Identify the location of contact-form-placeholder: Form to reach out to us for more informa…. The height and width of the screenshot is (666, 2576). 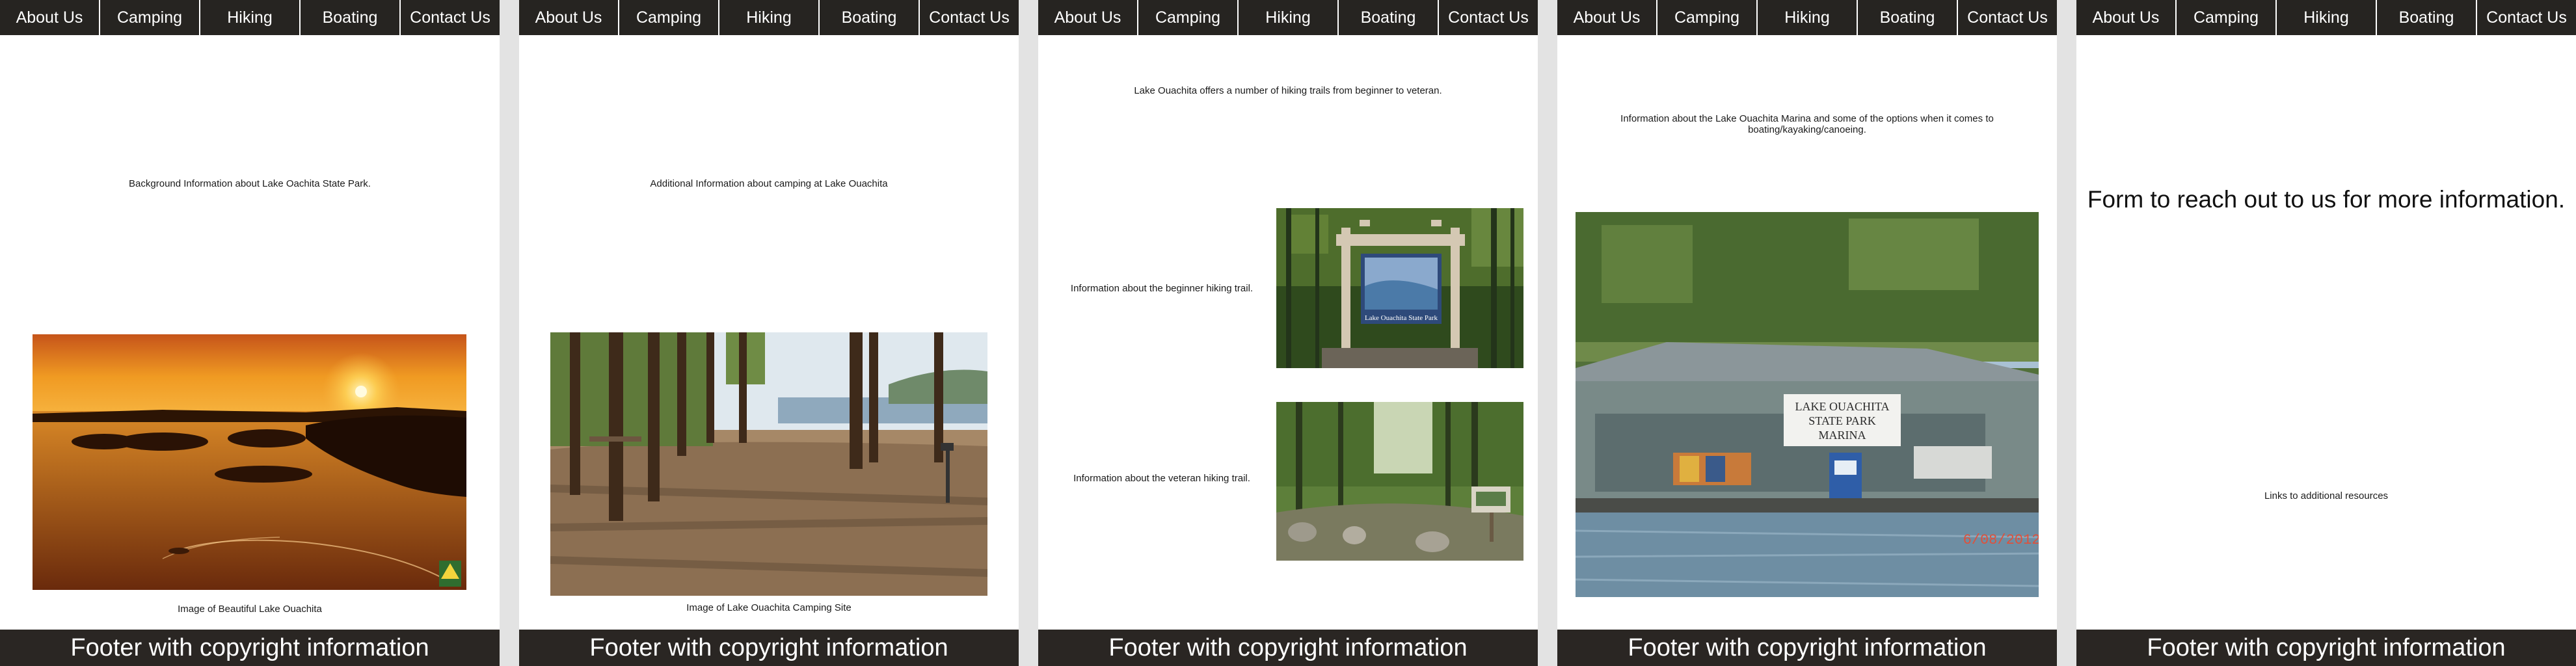
(2326, 199).